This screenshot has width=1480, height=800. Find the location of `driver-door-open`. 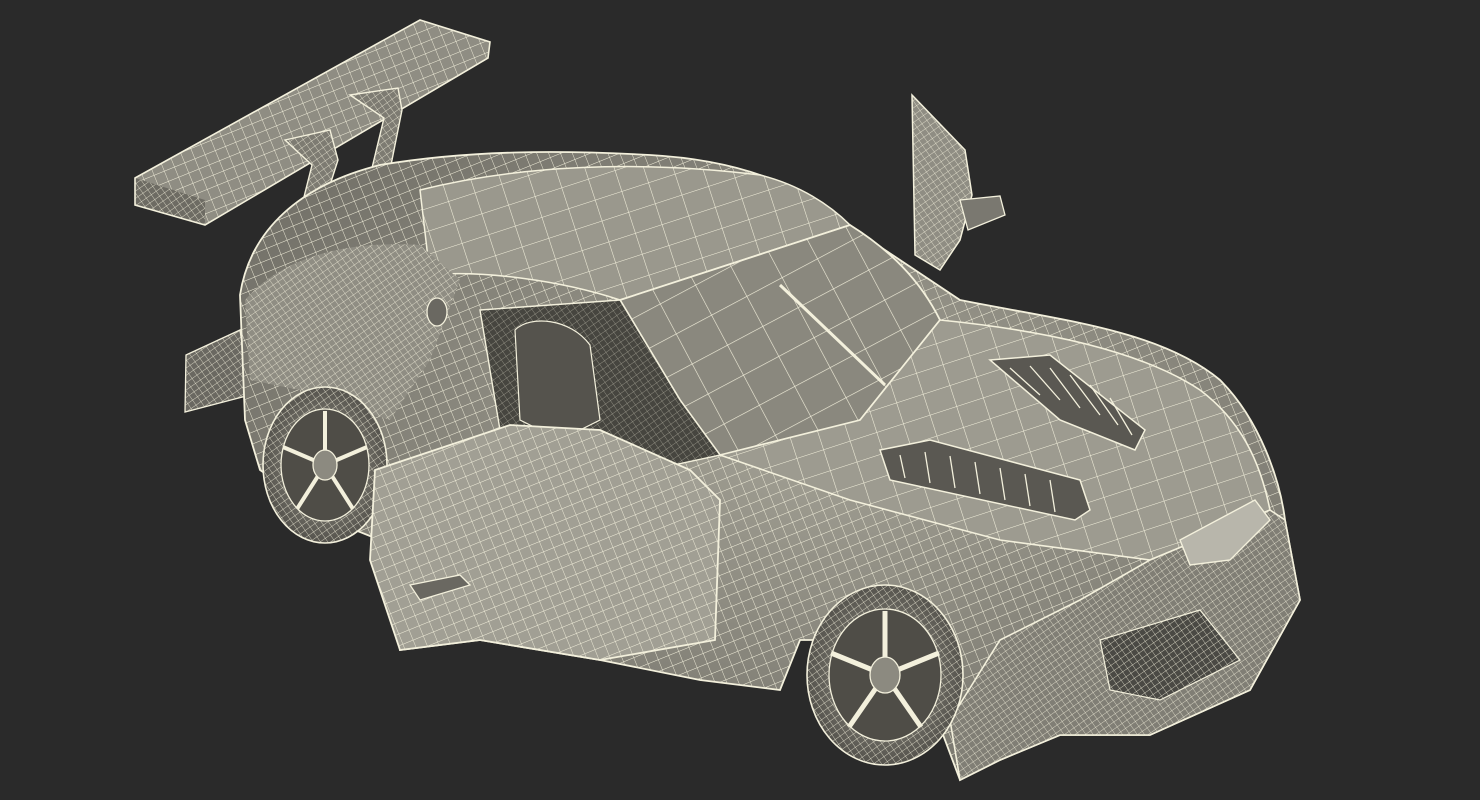

driver-door-open is located at coordinates (545, 542).